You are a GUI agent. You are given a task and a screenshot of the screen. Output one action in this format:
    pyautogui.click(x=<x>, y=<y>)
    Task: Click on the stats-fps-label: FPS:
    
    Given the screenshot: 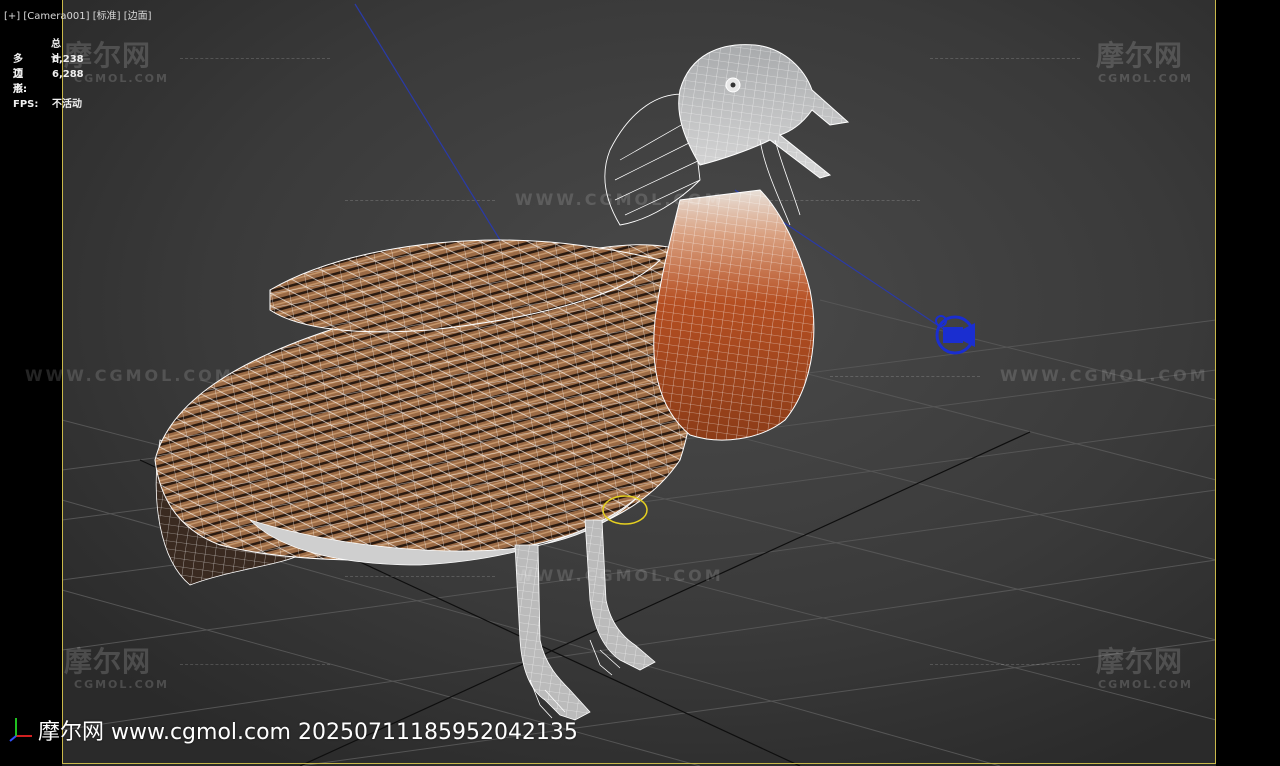 What is the action you would take?
    pyautogui.click(x=26, y=104)
    